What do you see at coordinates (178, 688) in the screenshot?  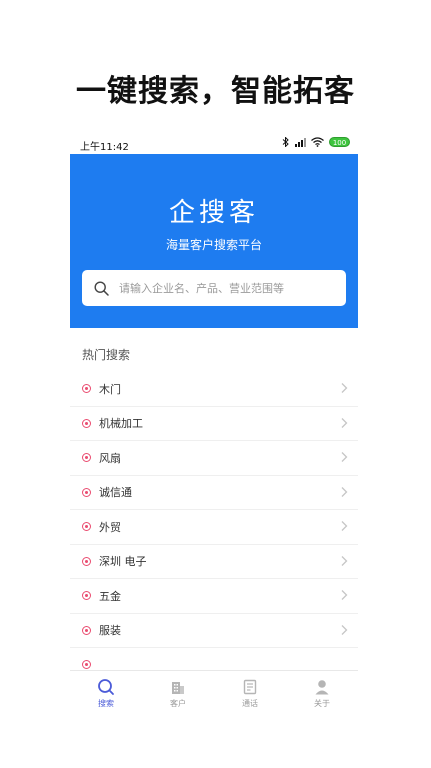 I see `building-icon` at bounding box center [178, 688].